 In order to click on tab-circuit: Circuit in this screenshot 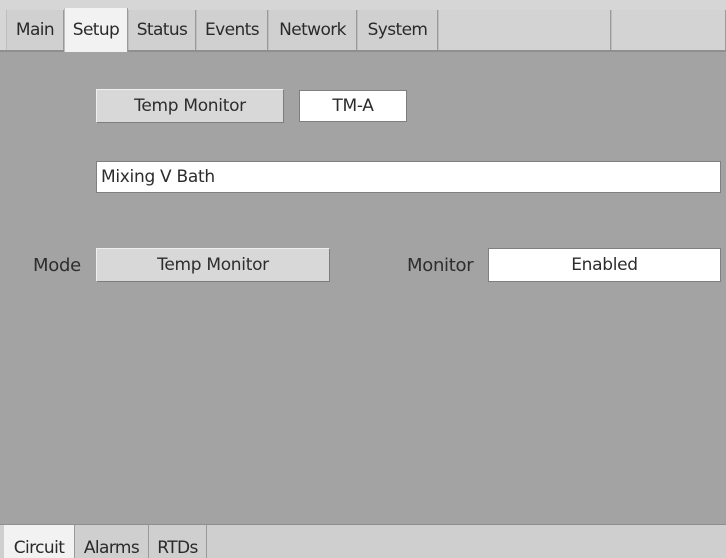, I will do `click(39, 541)`.